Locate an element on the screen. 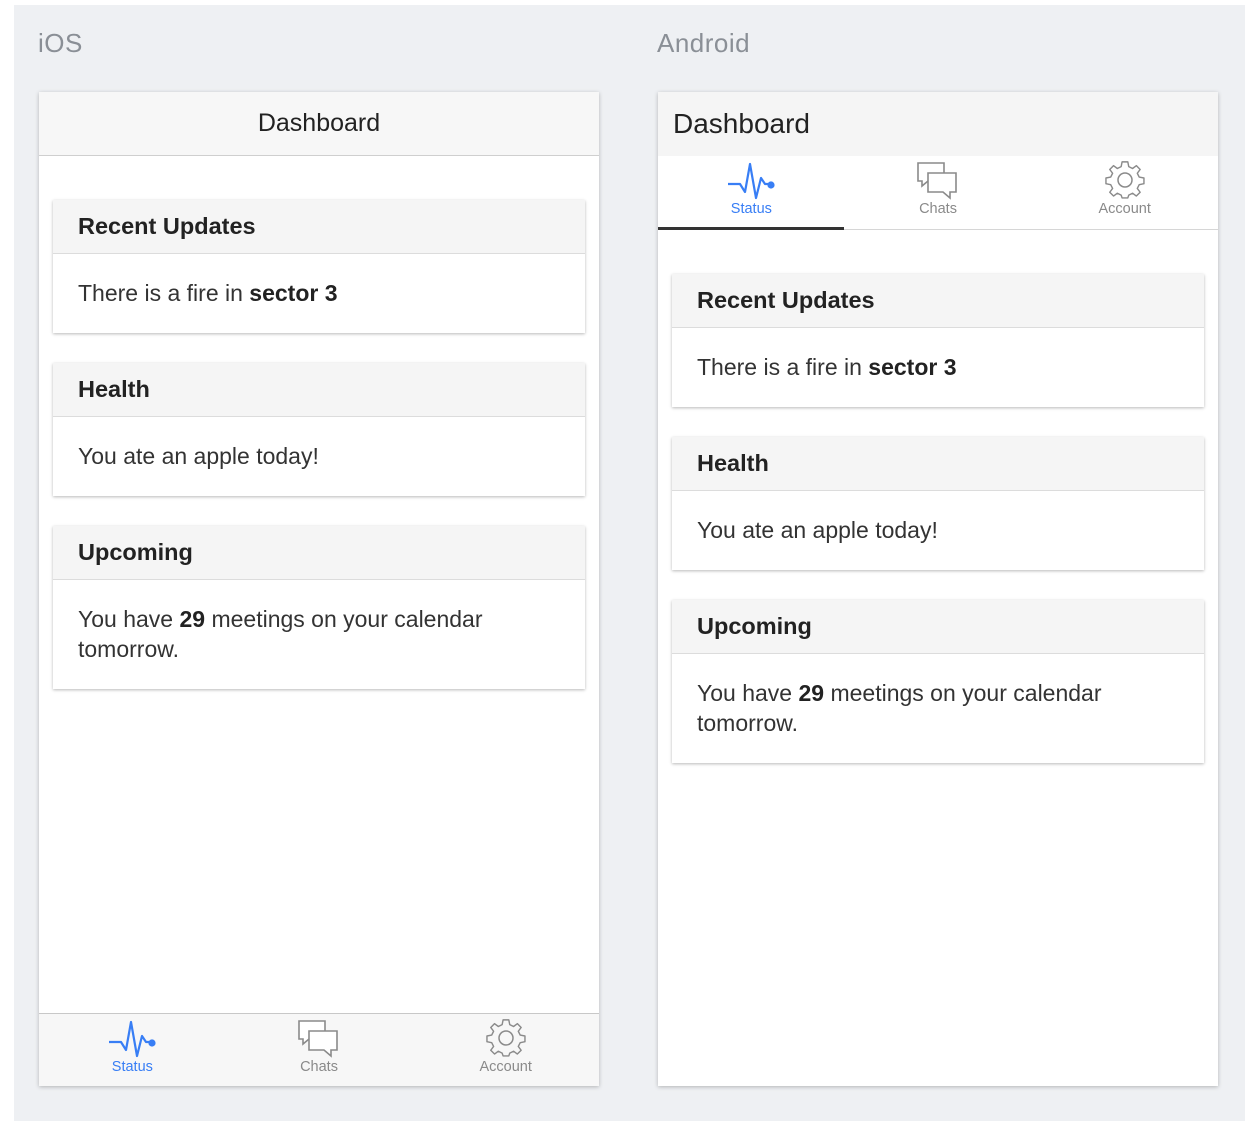 This screenshot has width=1253, height=1122. ios-tab-bar: Status Chats Account is located at coordinates (319, 1049).